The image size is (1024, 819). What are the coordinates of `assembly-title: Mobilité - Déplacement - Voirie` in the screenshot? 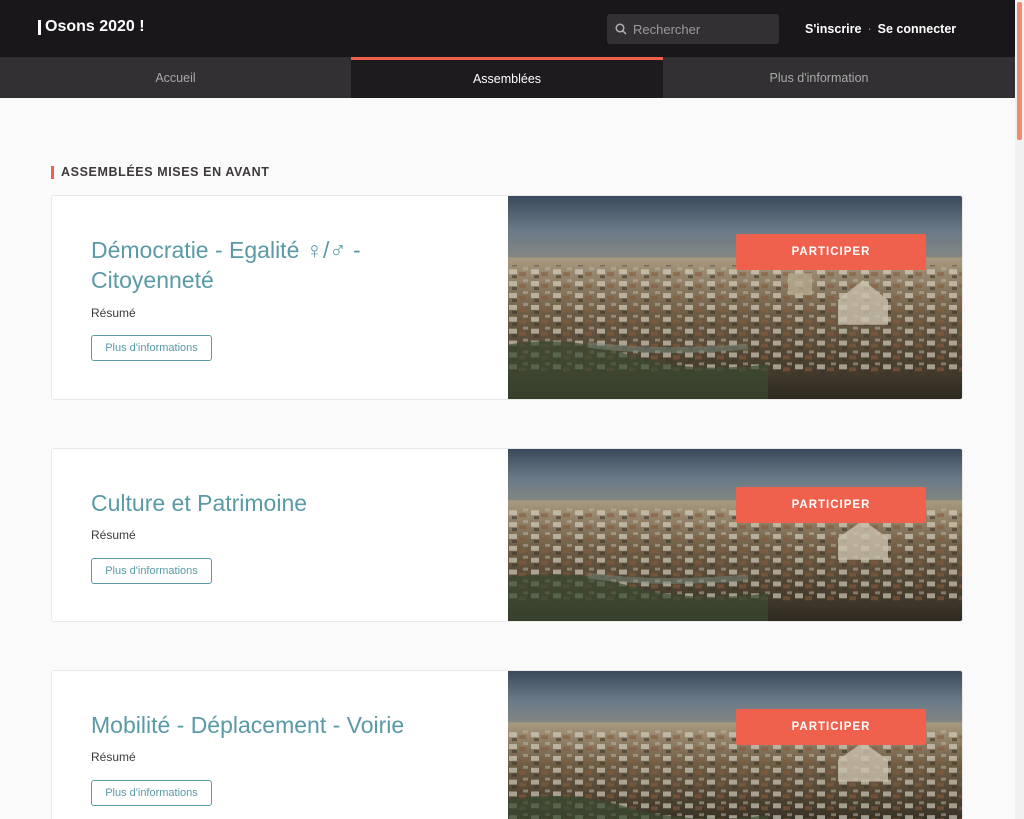 It's located at (251, 725).